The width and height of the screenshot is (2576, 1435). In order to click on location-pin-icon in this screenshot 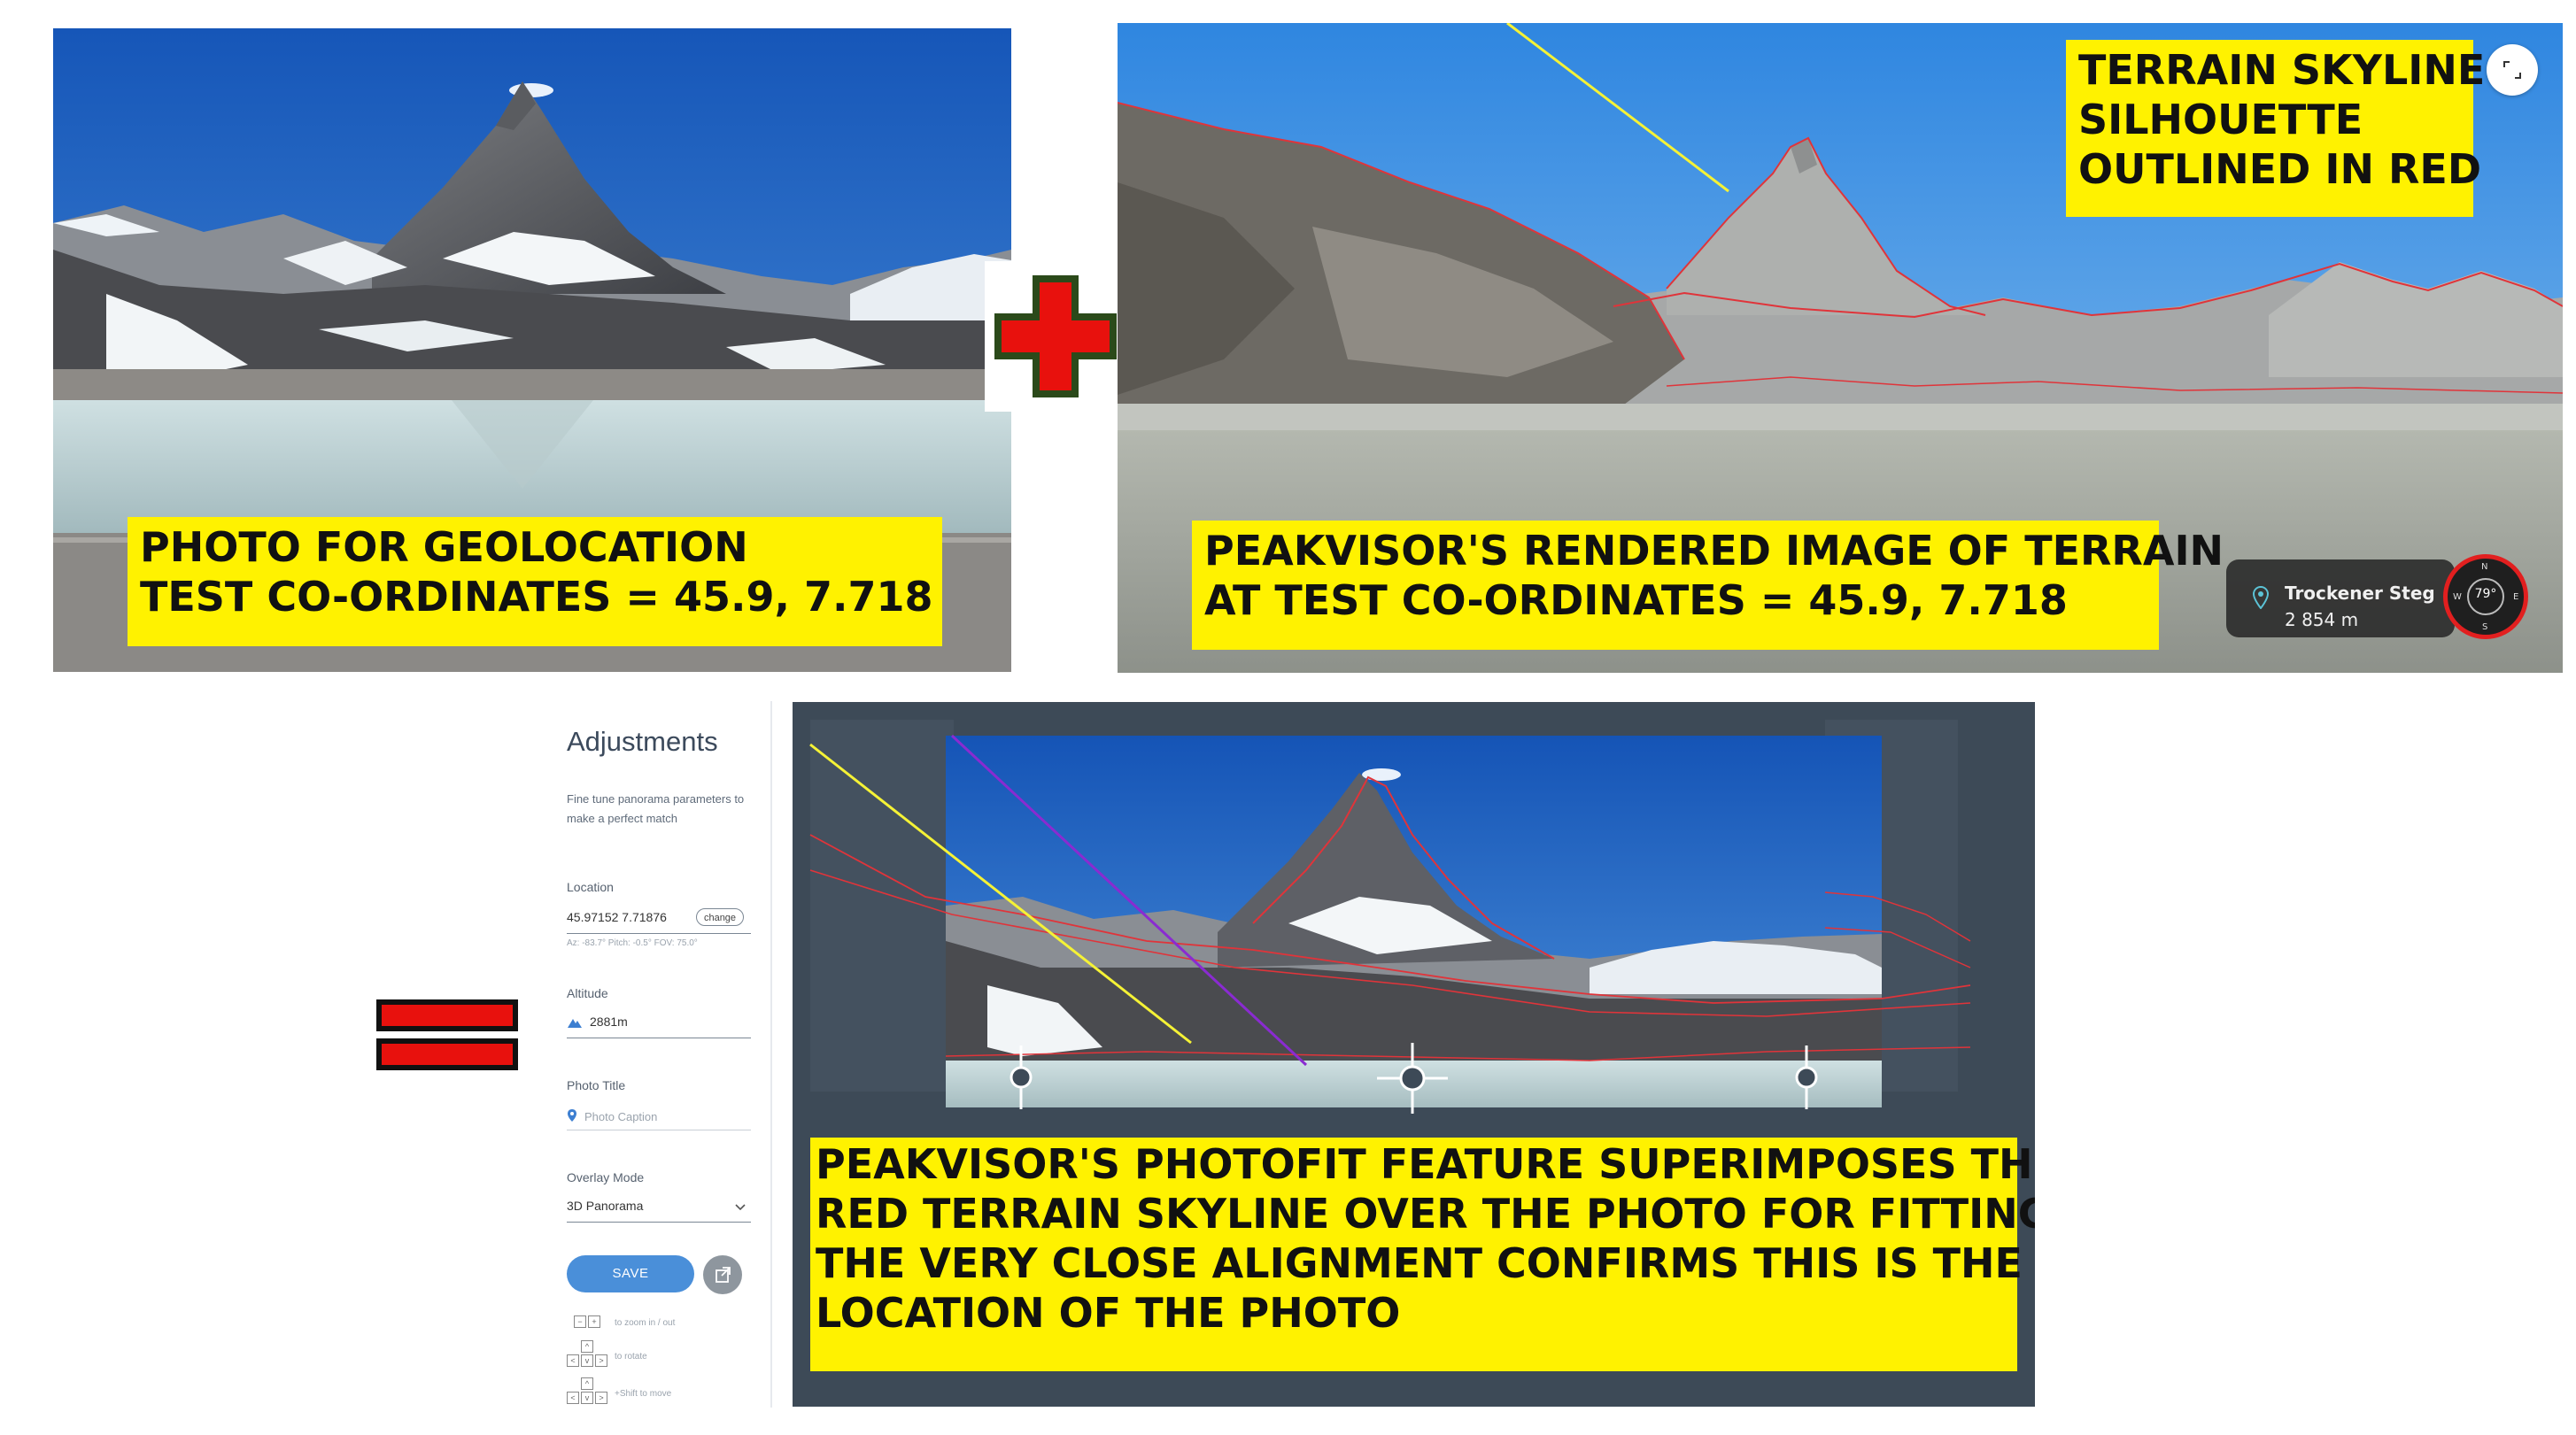, I will do `click(2261, 597)`.